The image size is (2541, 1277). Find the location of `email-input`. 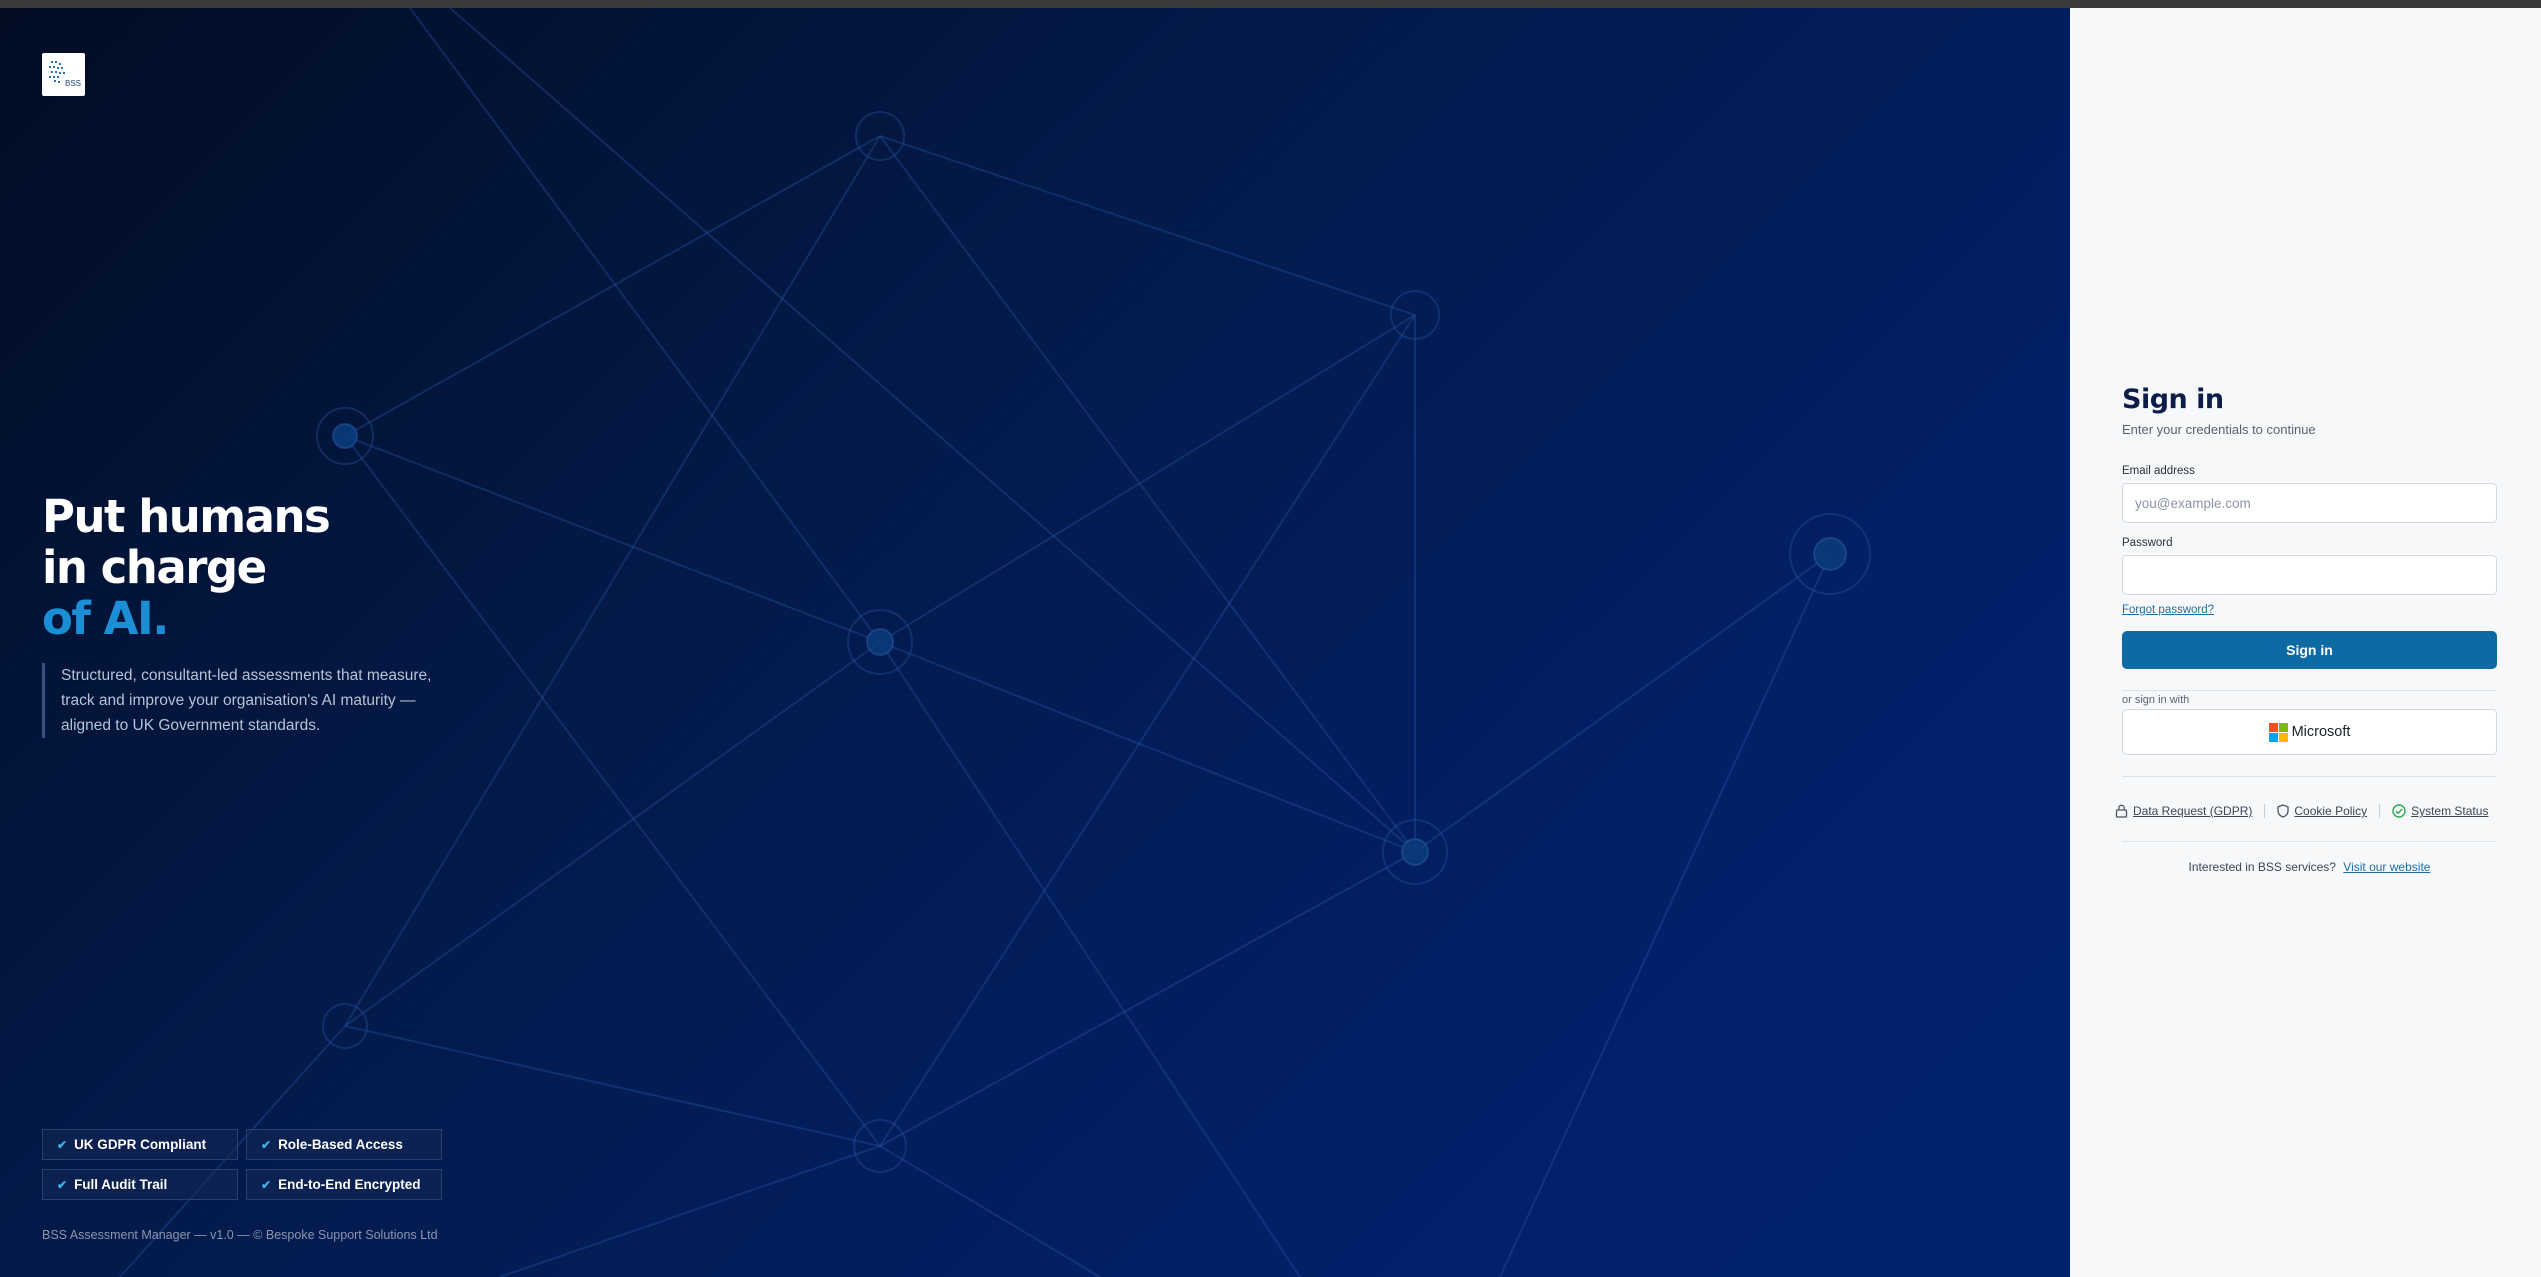

email-input is located at coordinates (2309, 503).